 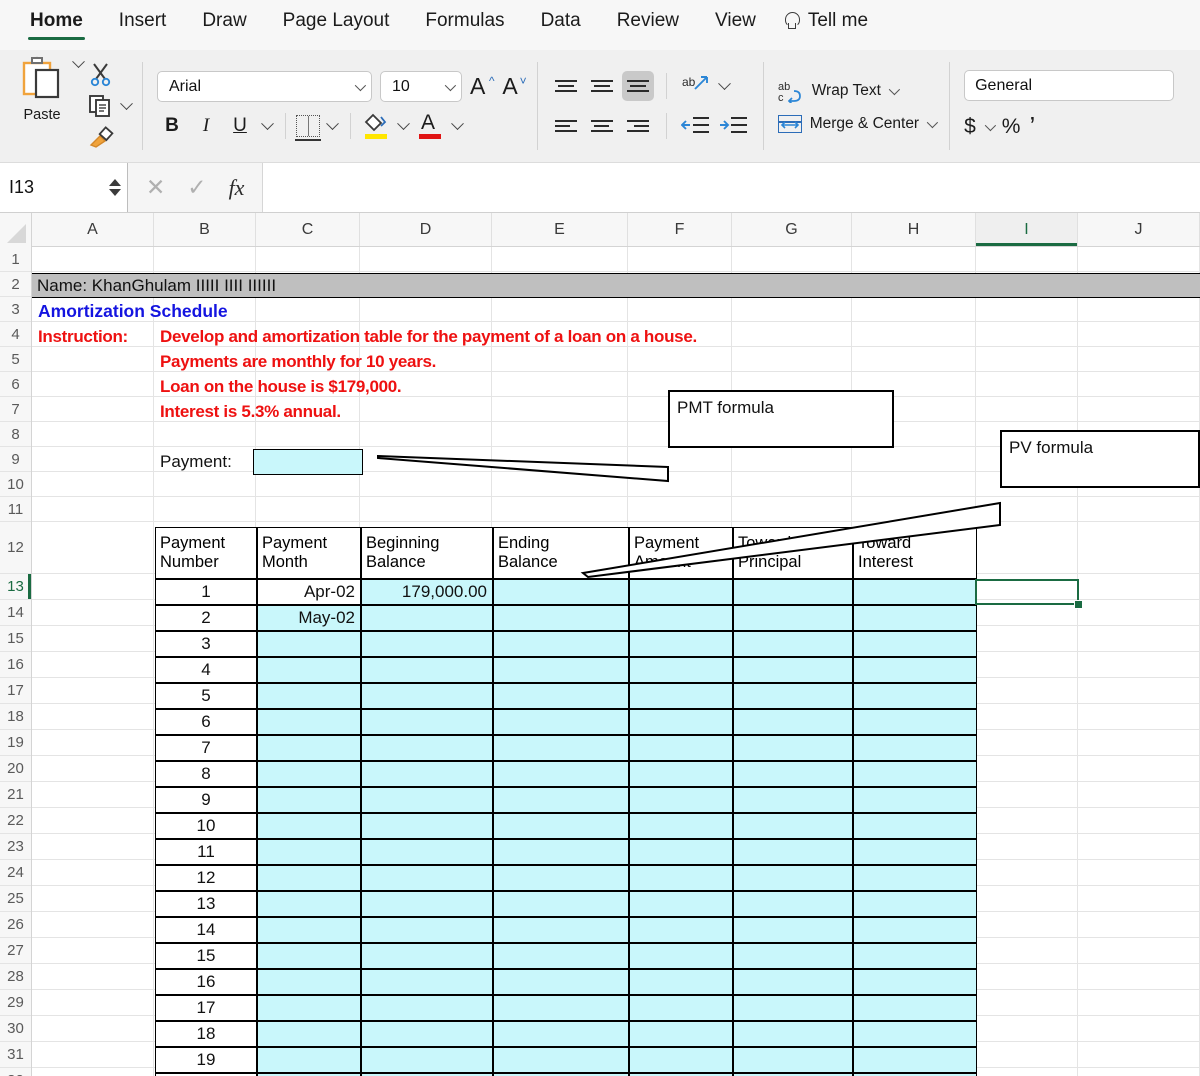 What do you see at coordinates (1078, 604) in the screenshot?
I see `fill-handle` at bounding box center [1078, 604].